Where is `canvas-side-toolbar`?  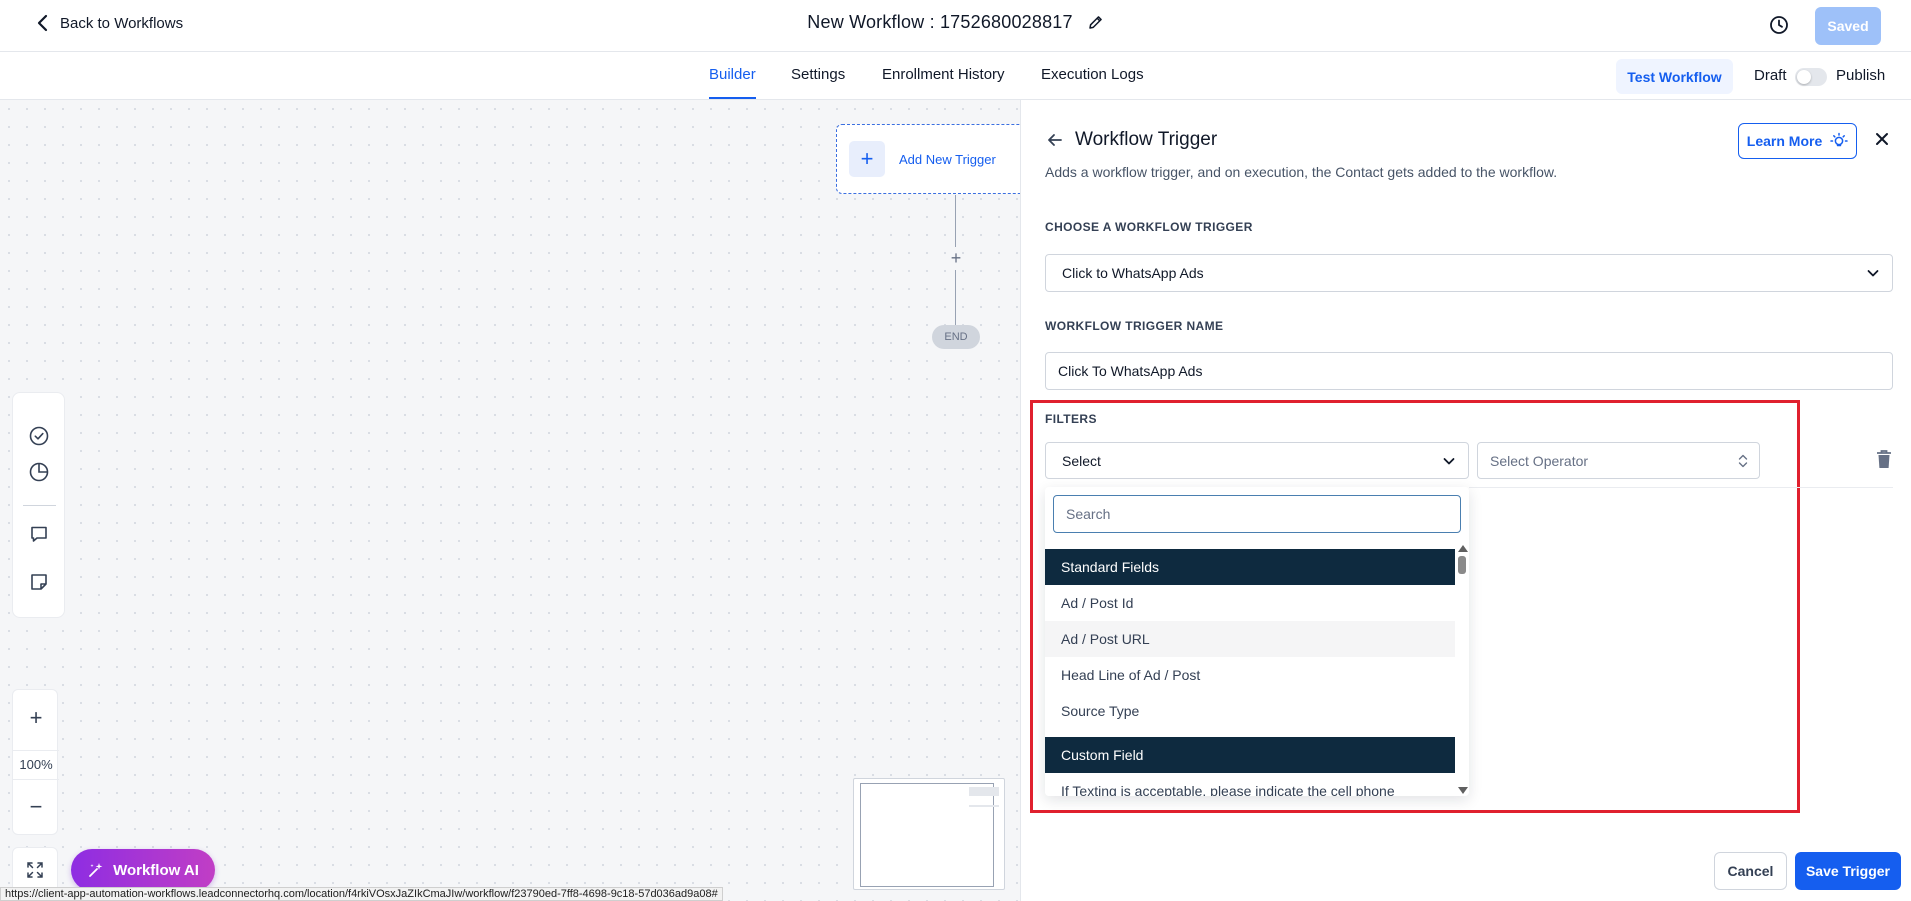 canvas-side-toolbar is located at coordinates (38, 505).